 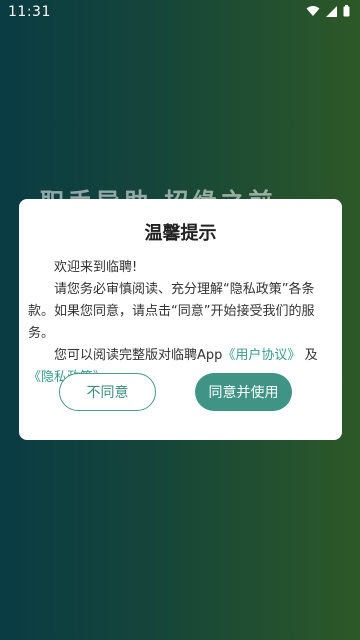 I want to click on signal-icon, so click(x=331, y=11).